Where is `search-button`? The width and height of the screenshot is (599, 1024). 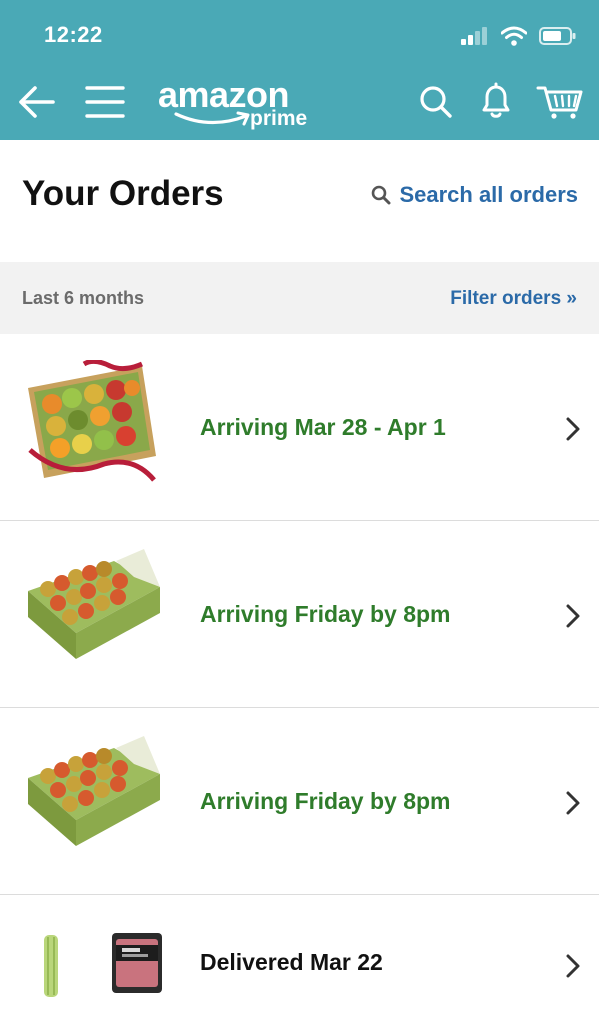 search-button is located at coordinates (436, 102).